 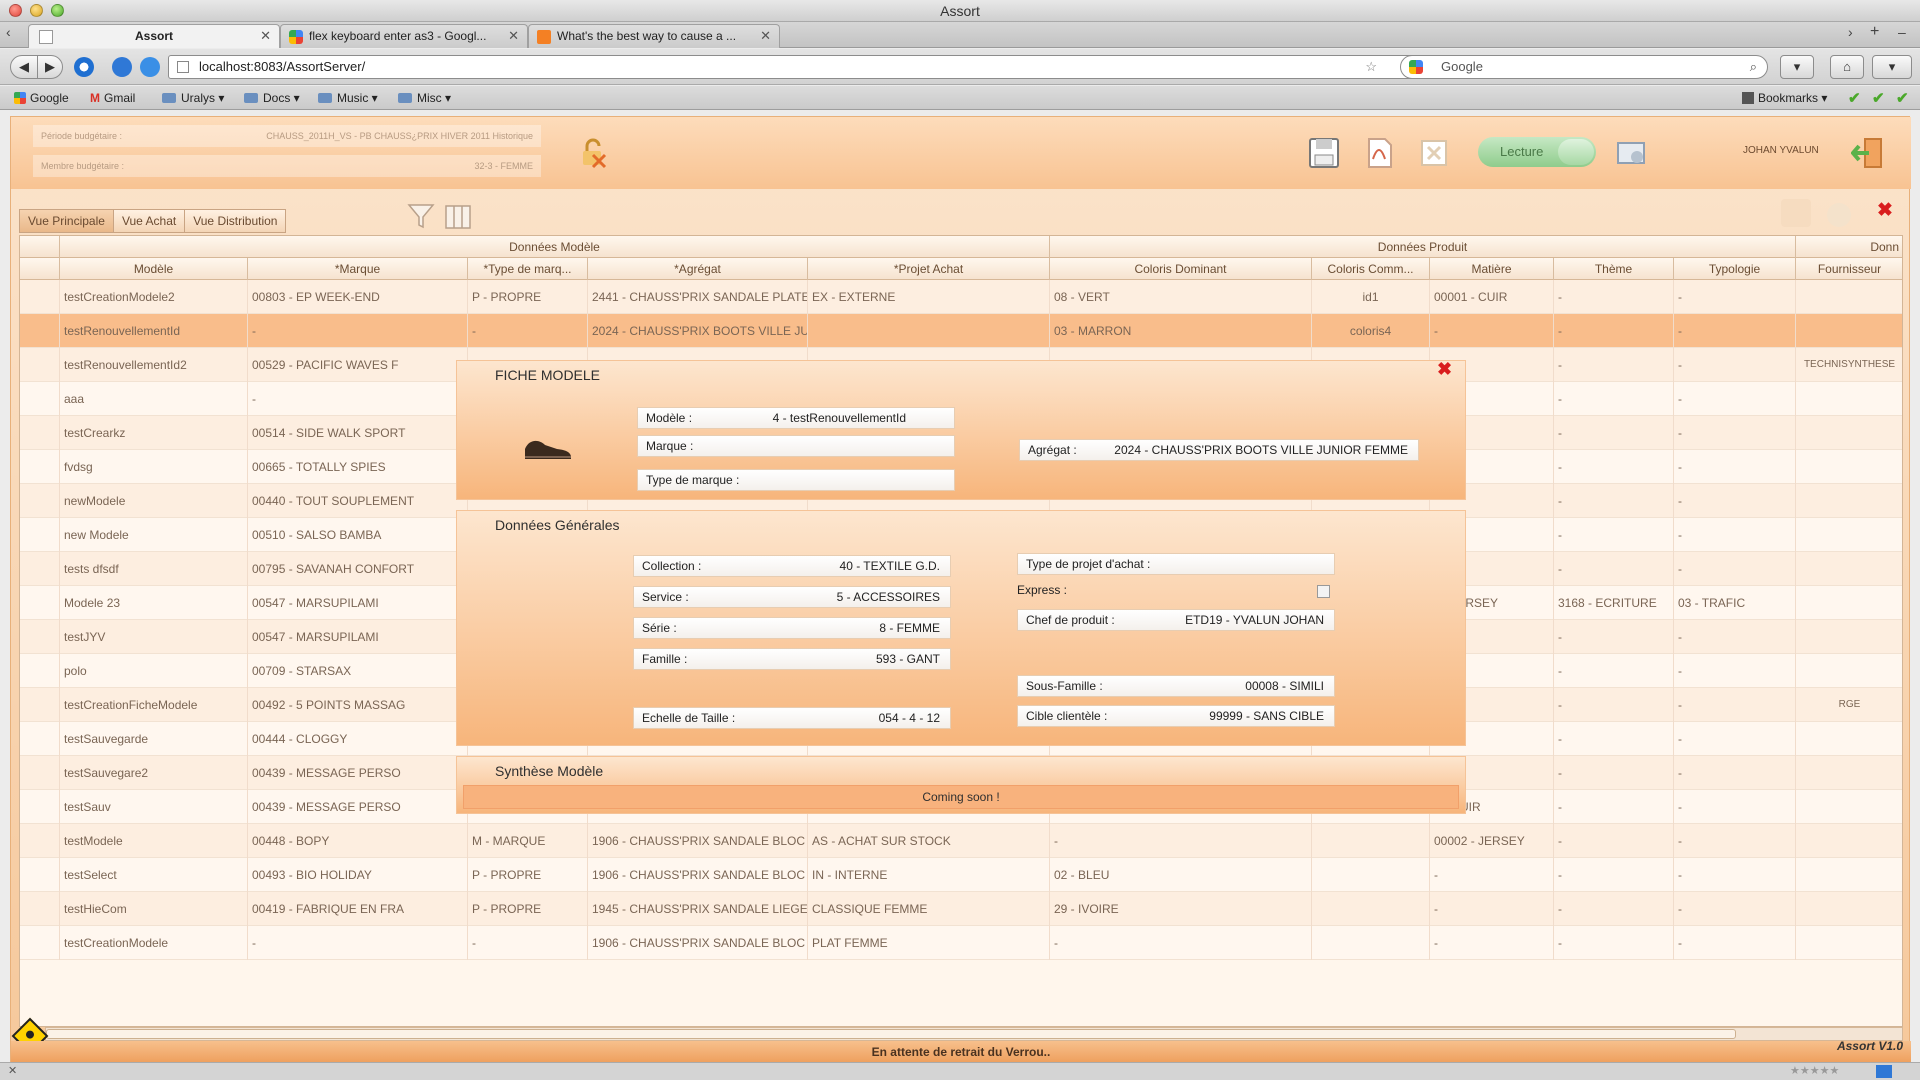 What do you see at coordinates (1371, 67) in the screenshot?
I see `bookmark-star-icon: ☆` at bounding box center [1371, 67].